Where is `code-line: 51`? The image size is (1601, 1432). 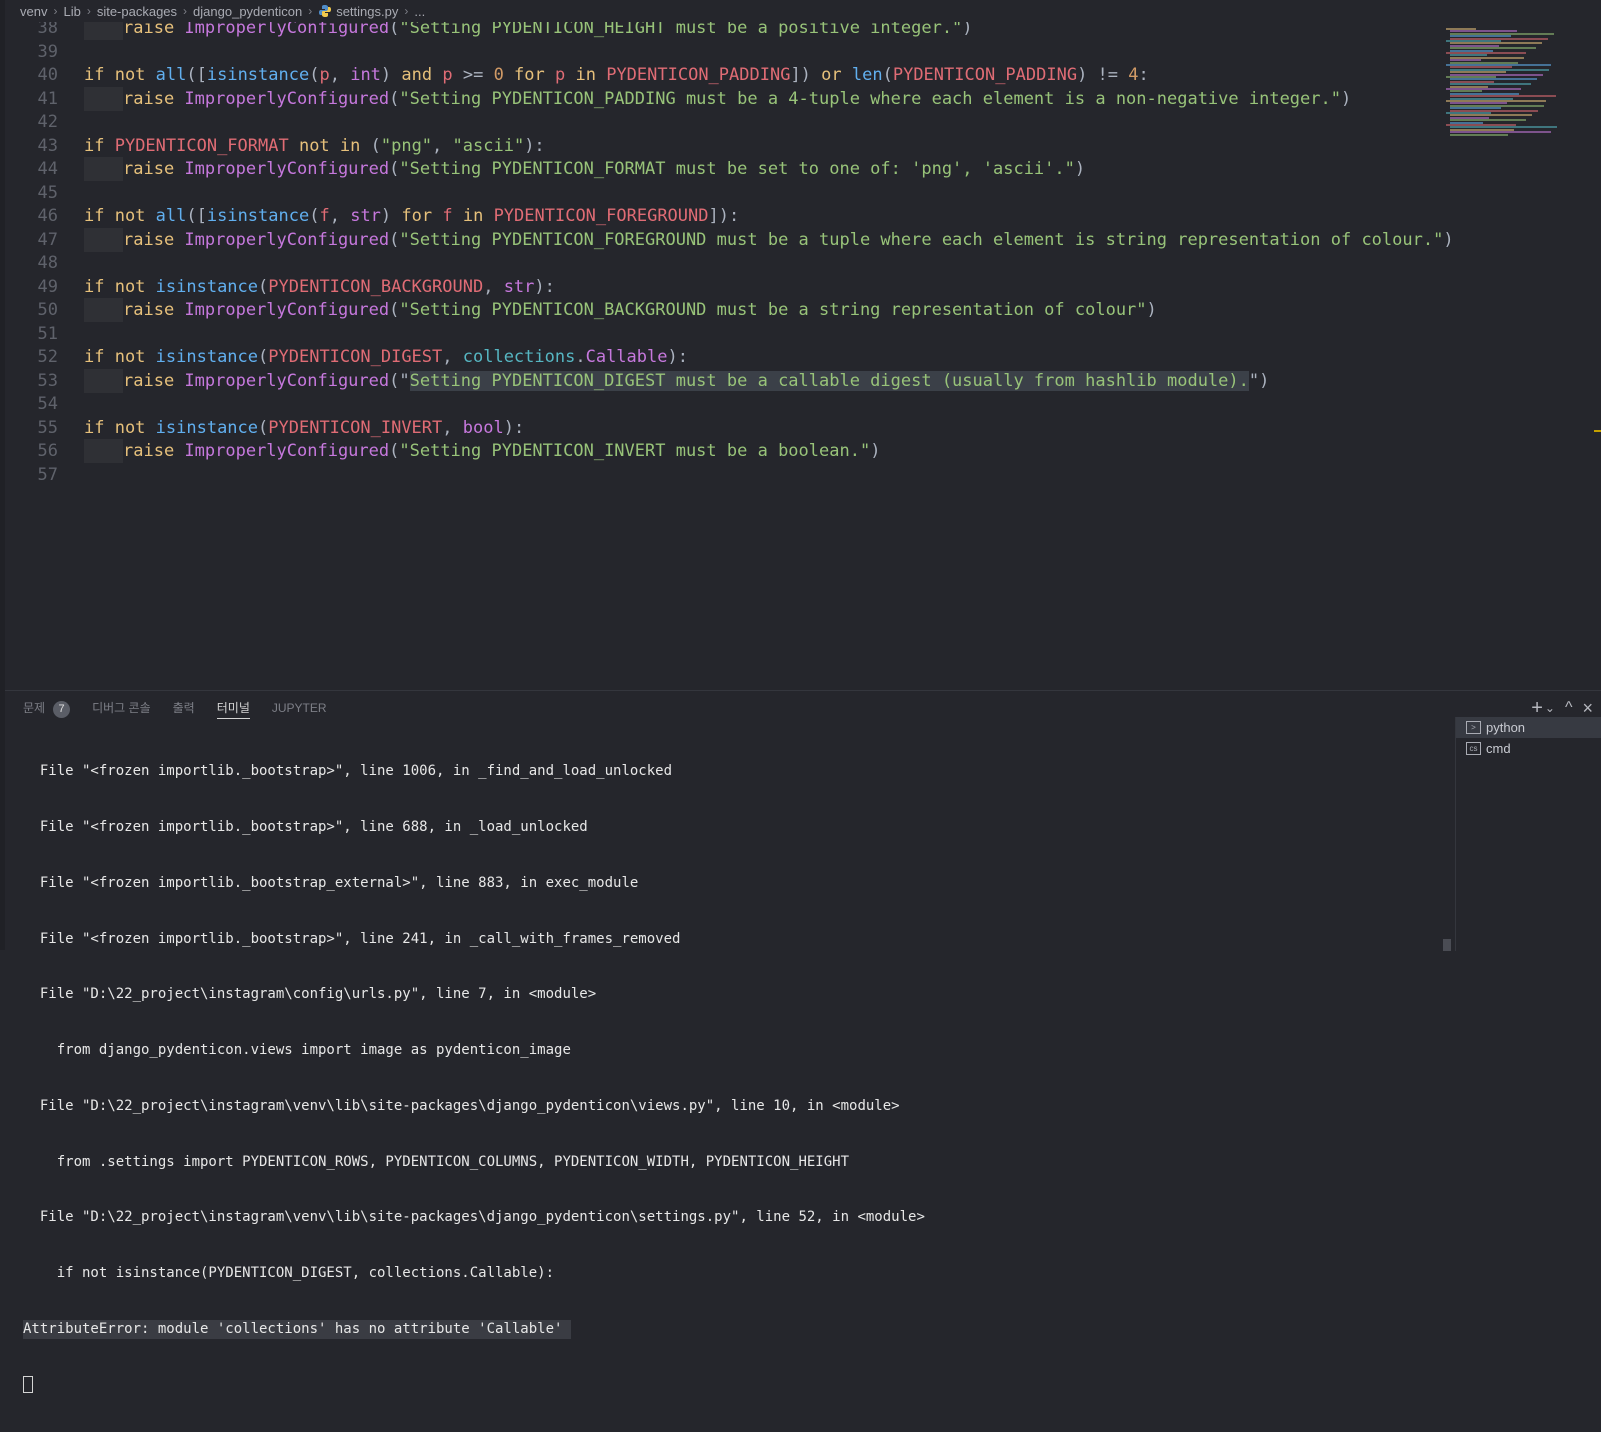
code-line: 51 is located at coordinates (775, 334).